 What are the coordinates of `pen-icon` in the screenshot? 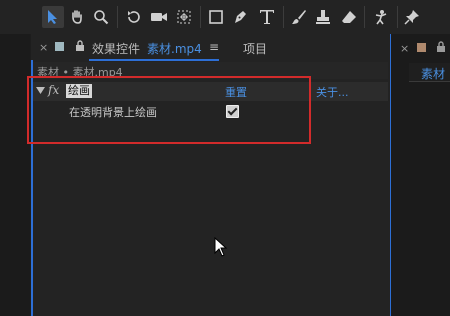 It's located at (240, 17).